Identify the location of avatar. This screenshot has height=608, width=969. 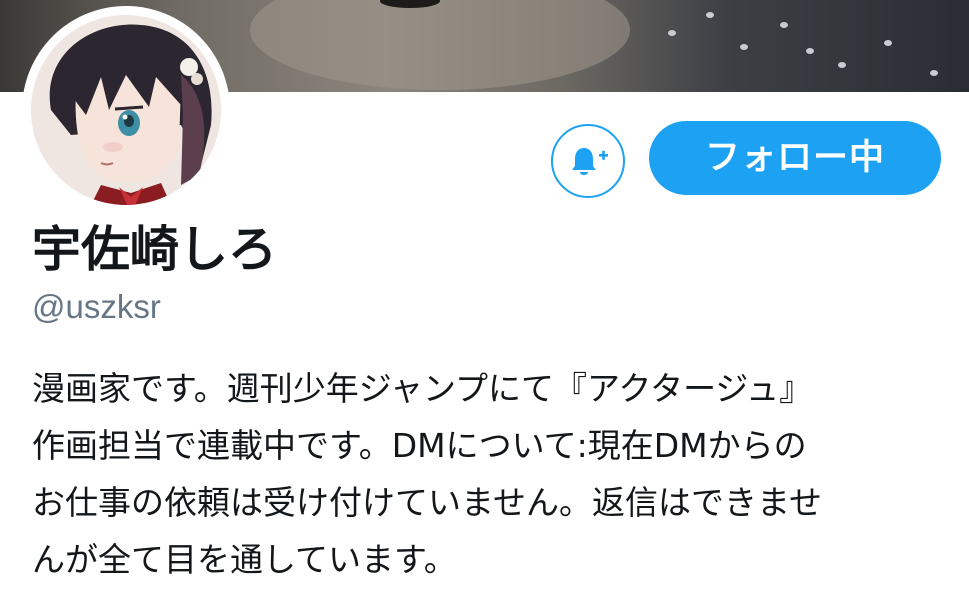
(126, 110).